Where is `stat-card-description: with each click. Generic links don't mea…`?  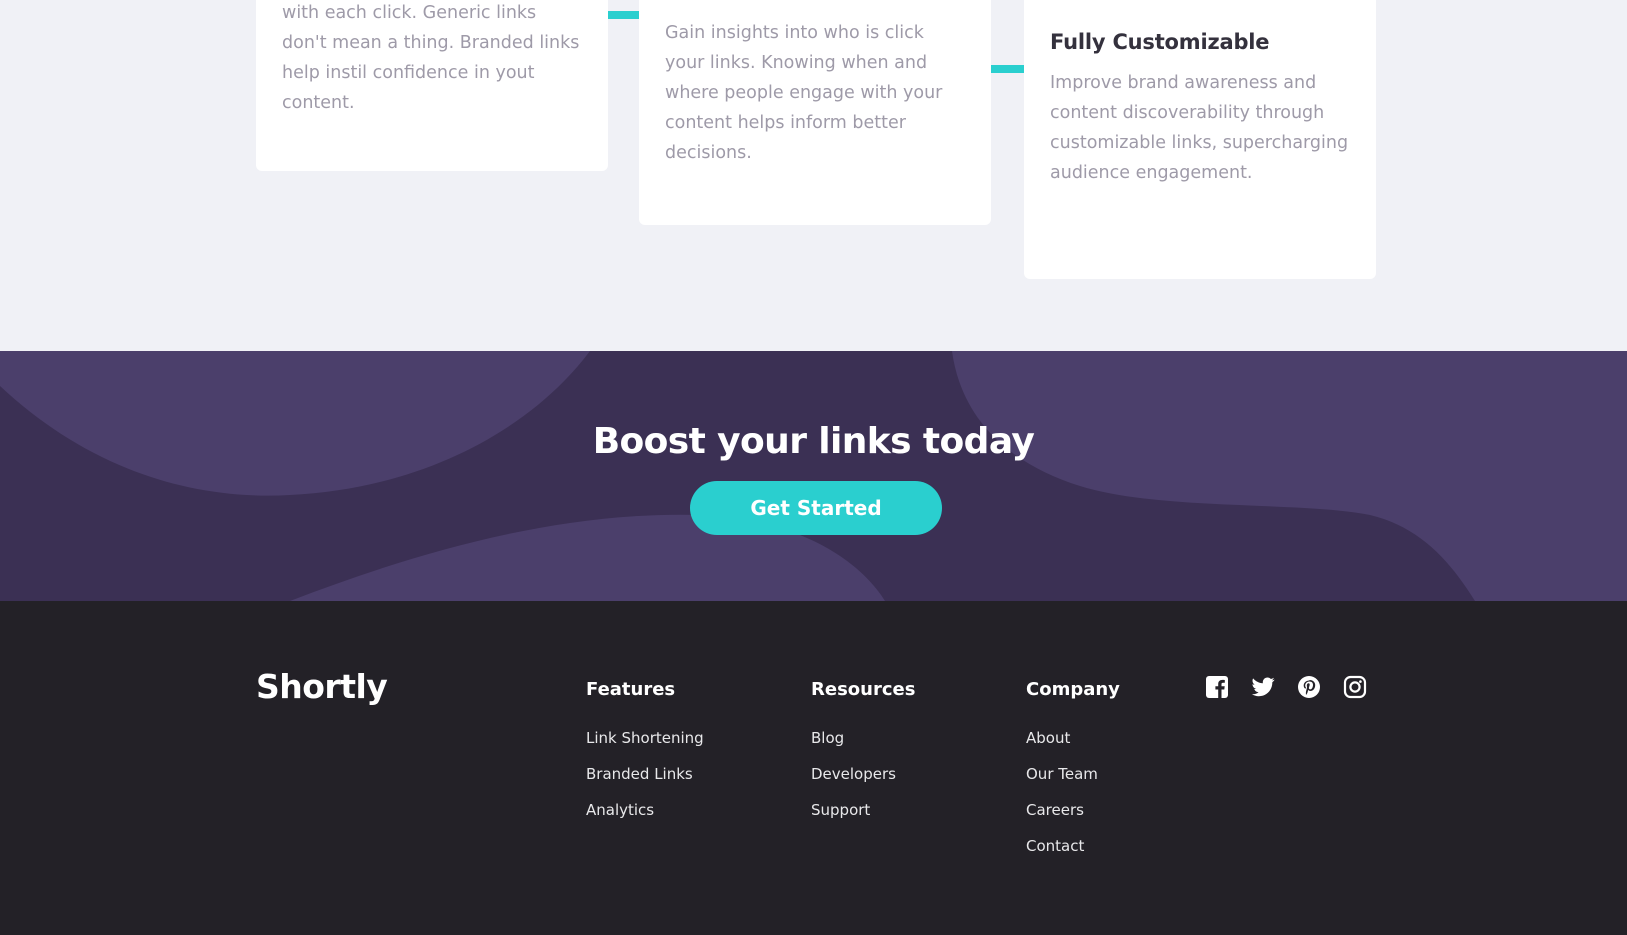 stat-card-description: with each click. Generic links don't mea… is located at coordinates (431, 58).